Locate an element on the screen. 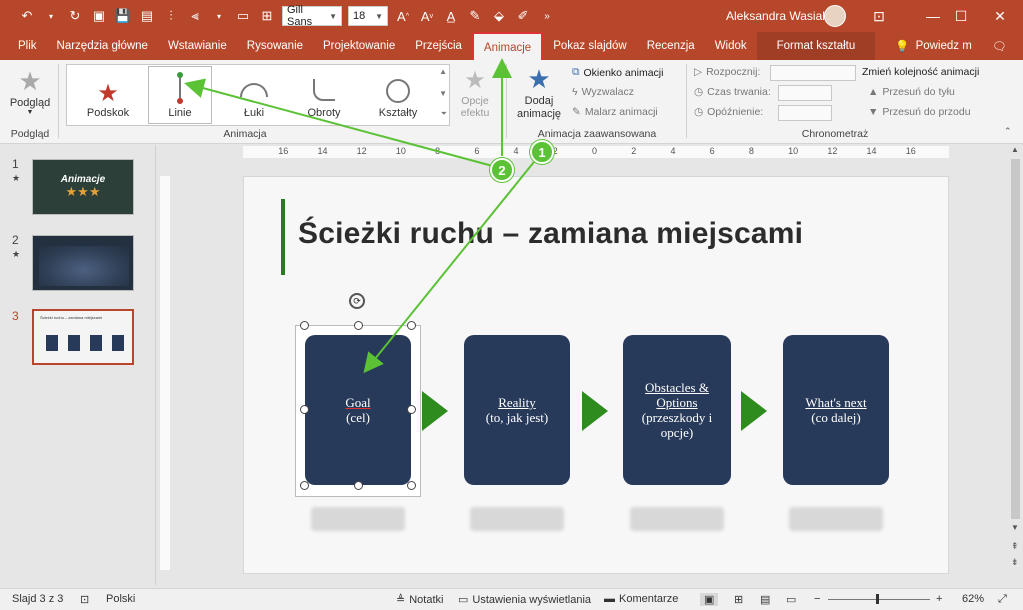 The image size is (1023, 610). font-size-combo: 18 ▼ is located at coordinates (368, 16).